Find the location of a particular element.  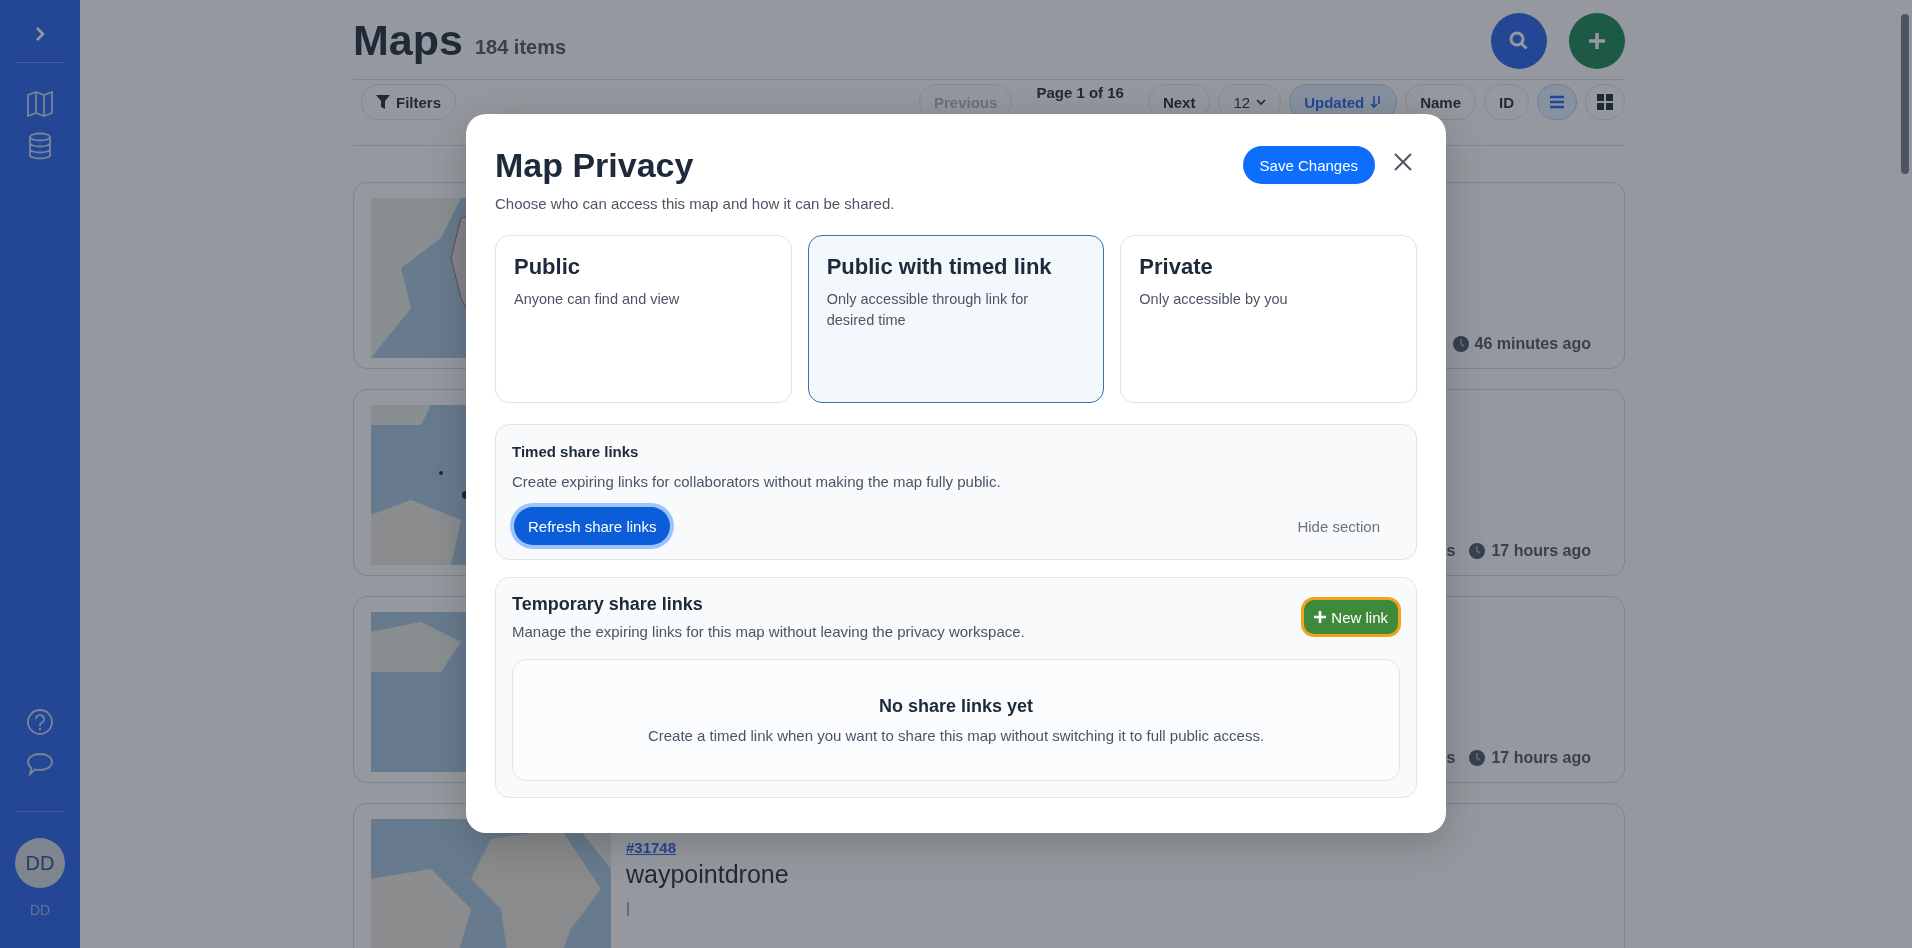

save-changes-button: Save Changes is located at coordinates (1308, 165).